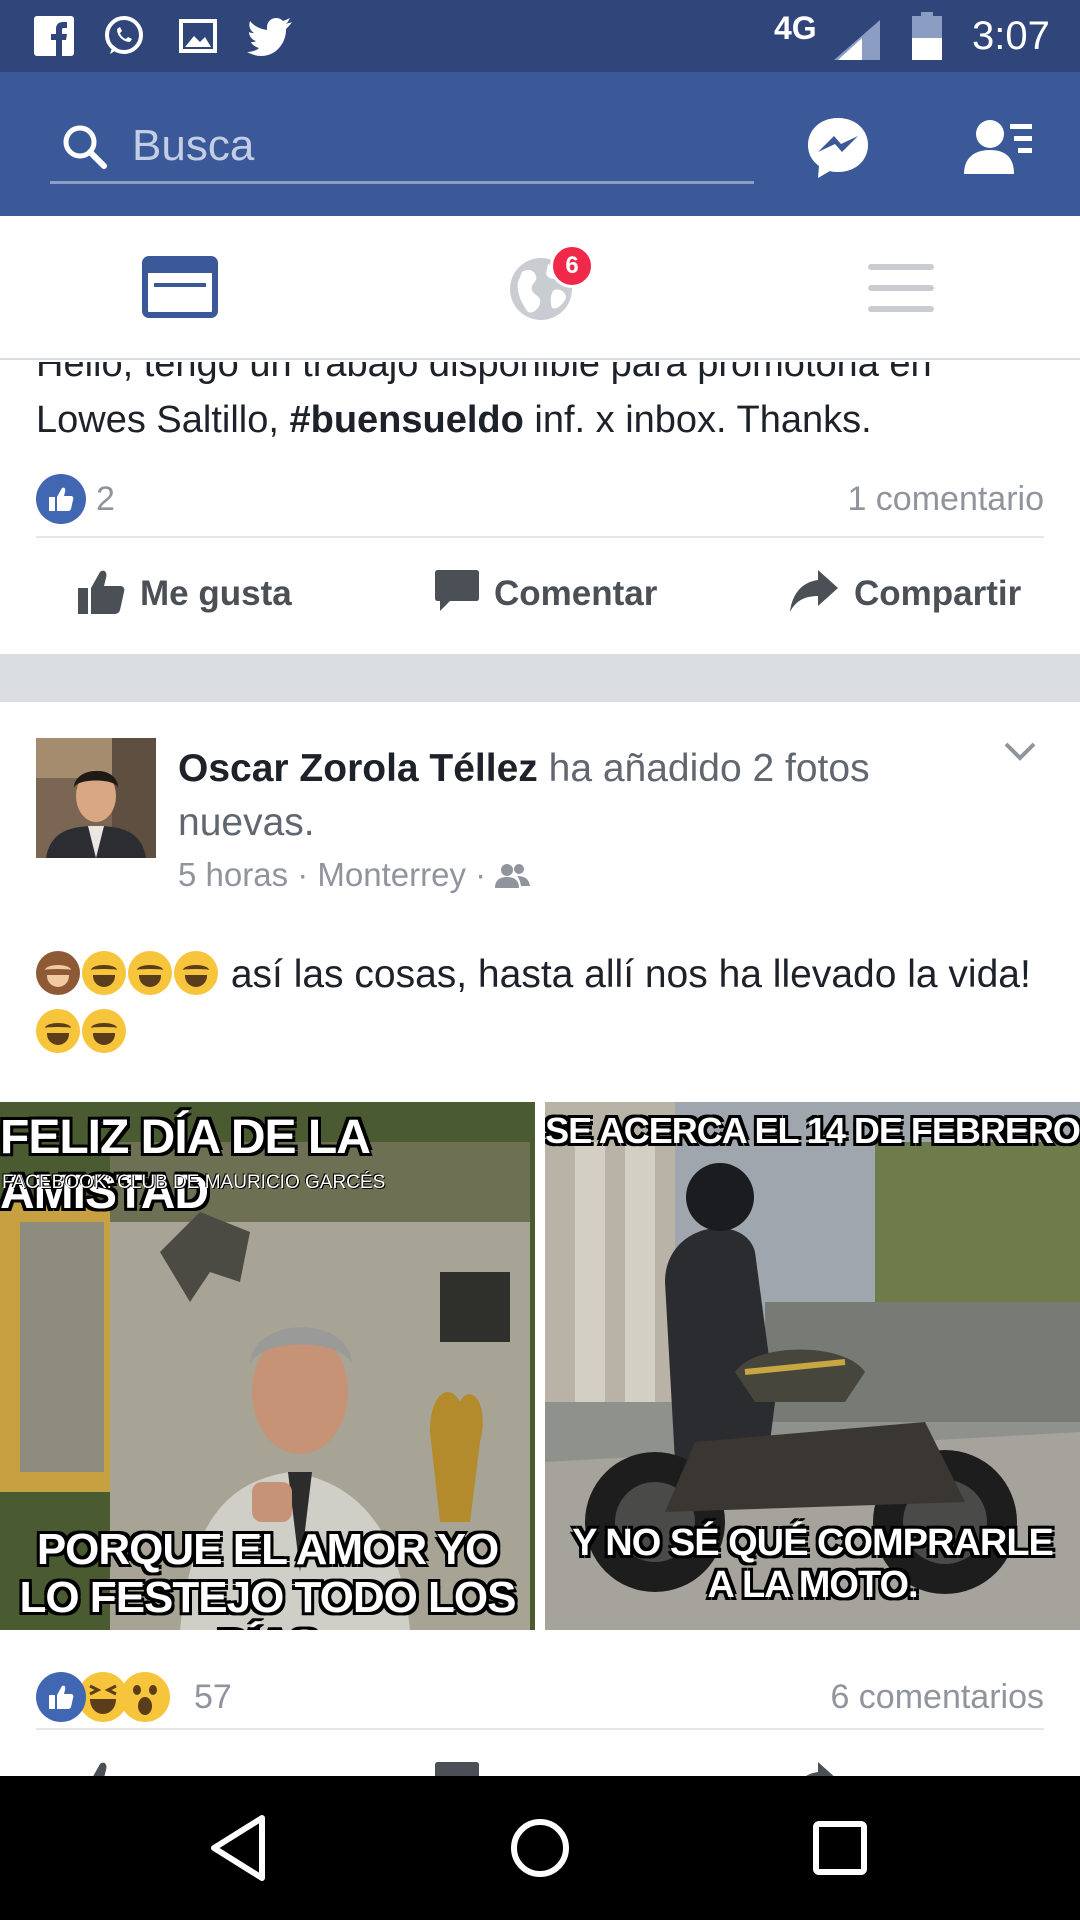 The image size is (1080, 1920). I want to click on search-icon, so click(85, 147).